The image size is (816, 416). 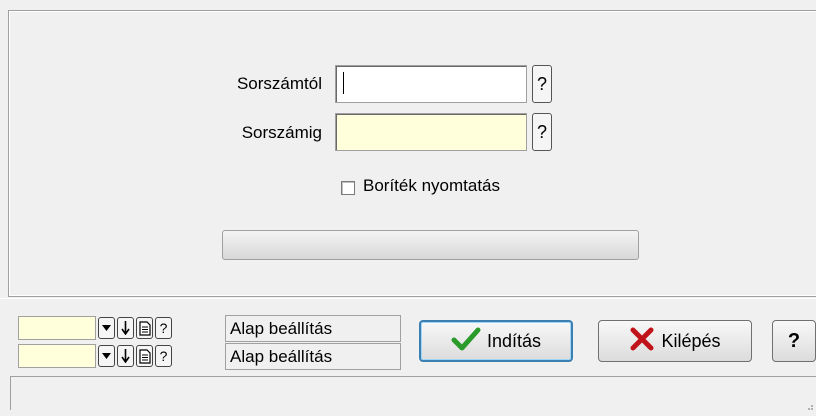 I want to click on exit-button: Kilépés, so click(x=675, y=341).